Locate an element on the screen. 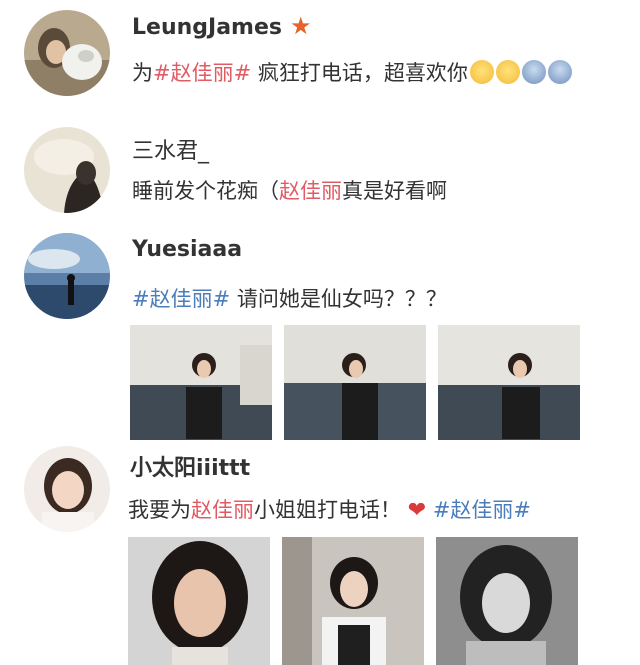 The height and width of the screenshot is (665, 640). comment-text: 我要为赵佳丽小姐姐打电话！ ❤ #赵佳丽# is located at coordinates (330, 510).